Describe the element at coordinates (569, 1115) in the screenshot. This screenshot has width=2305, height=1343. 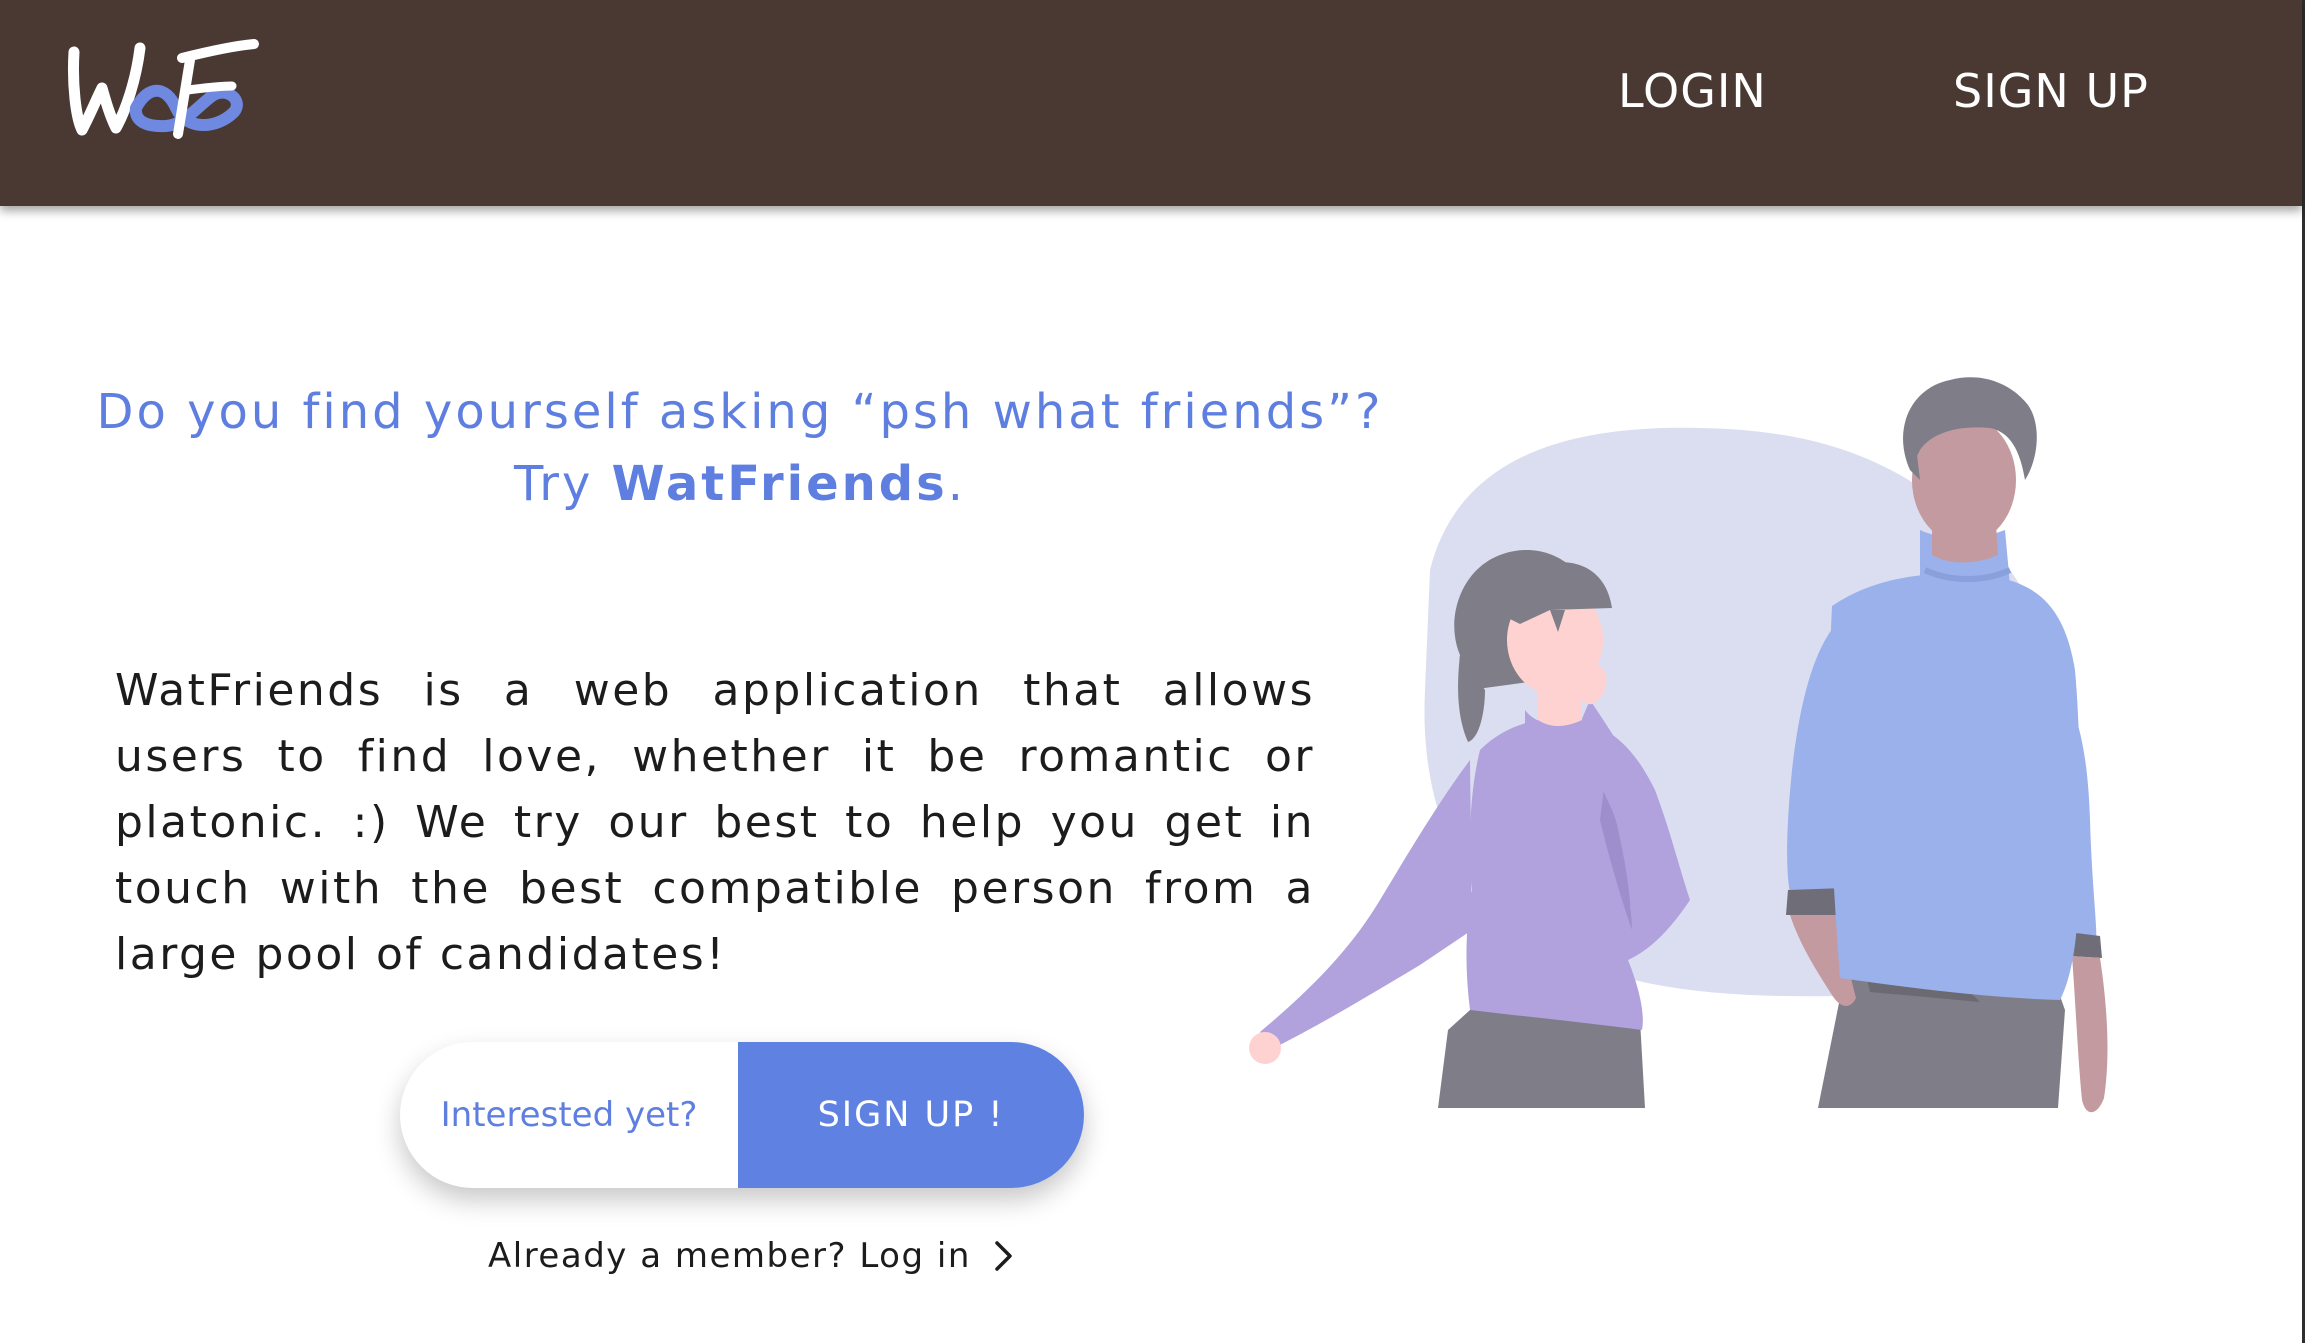
I see `cta-prompt: Interested yet?` at that location.